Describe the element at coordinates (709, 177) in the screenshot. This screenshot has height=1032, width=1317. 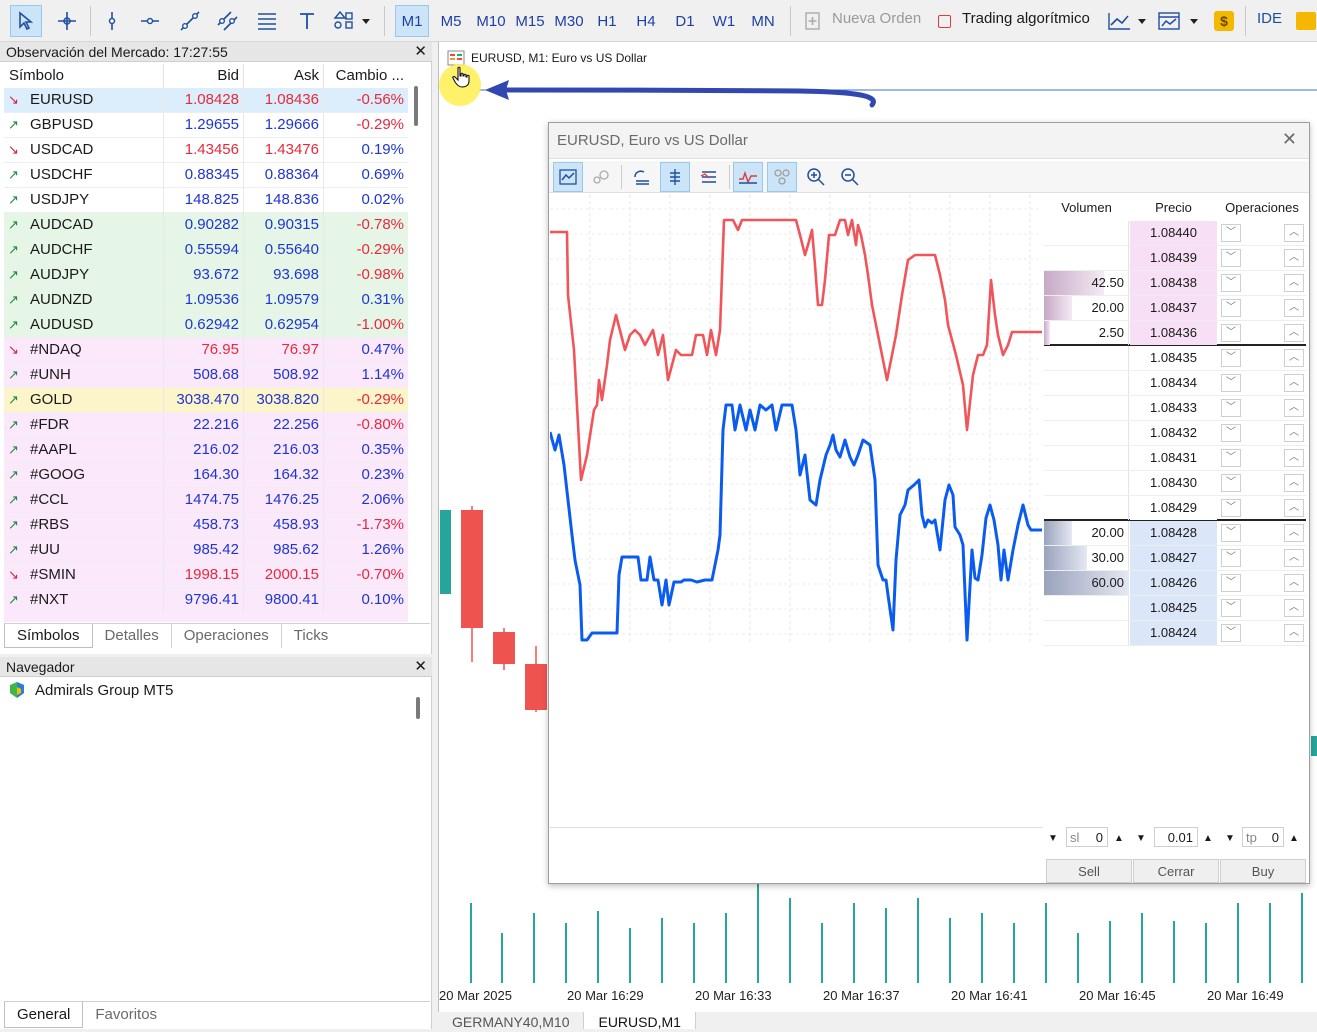
I see `depth-list-icon` at that location.